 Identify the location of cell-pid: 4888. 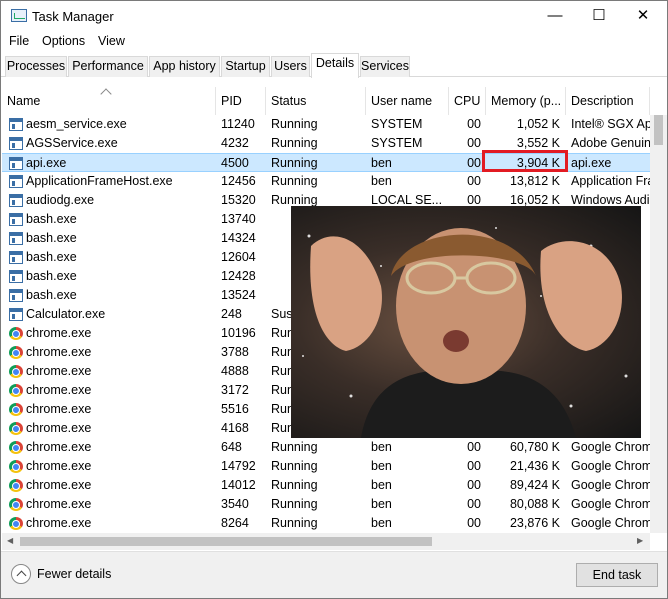
(235, 371).